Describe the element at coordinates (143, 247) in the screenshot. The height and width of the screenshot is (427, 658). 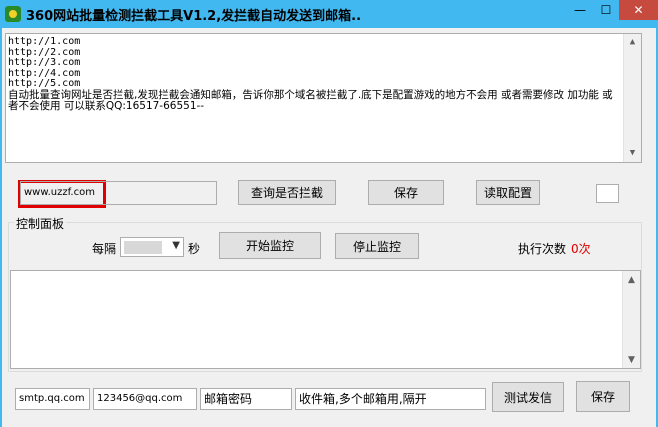
I see `interval-selected-value` at that location.